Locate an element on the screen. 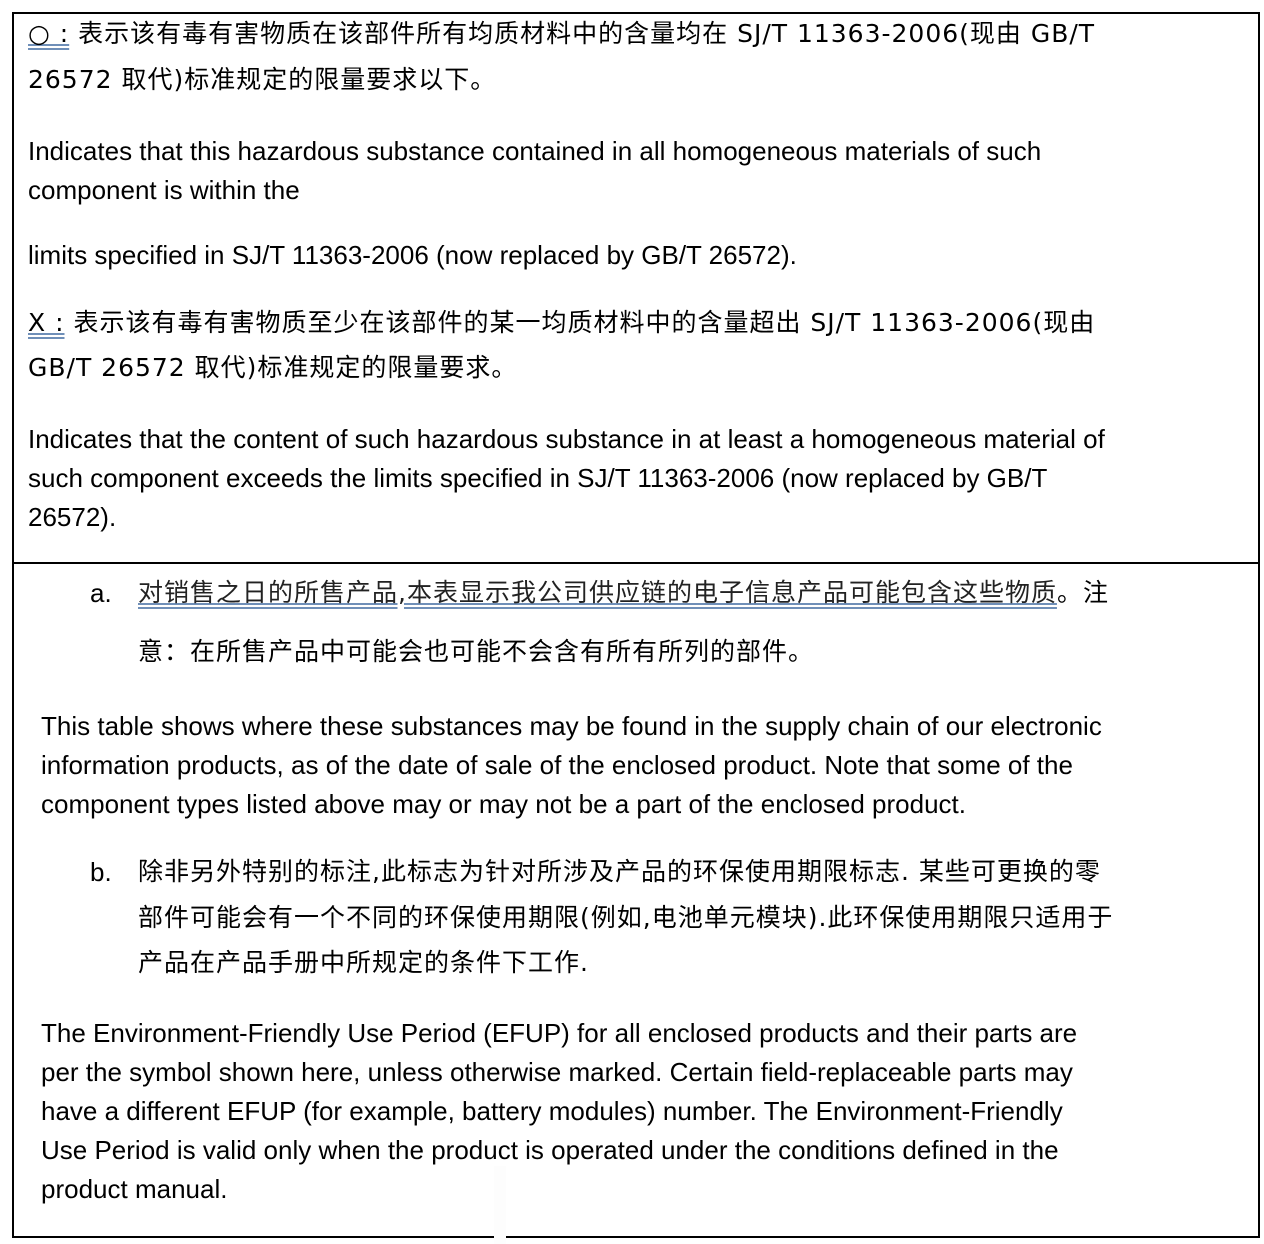 The width and height of the screenshot is (1264, 1244). item-a-underlined-text: 对销售之日的所售产品,本表显示我公司供应链的电子信息产品可能包含这些物质 is located at coordinates (597, 592).